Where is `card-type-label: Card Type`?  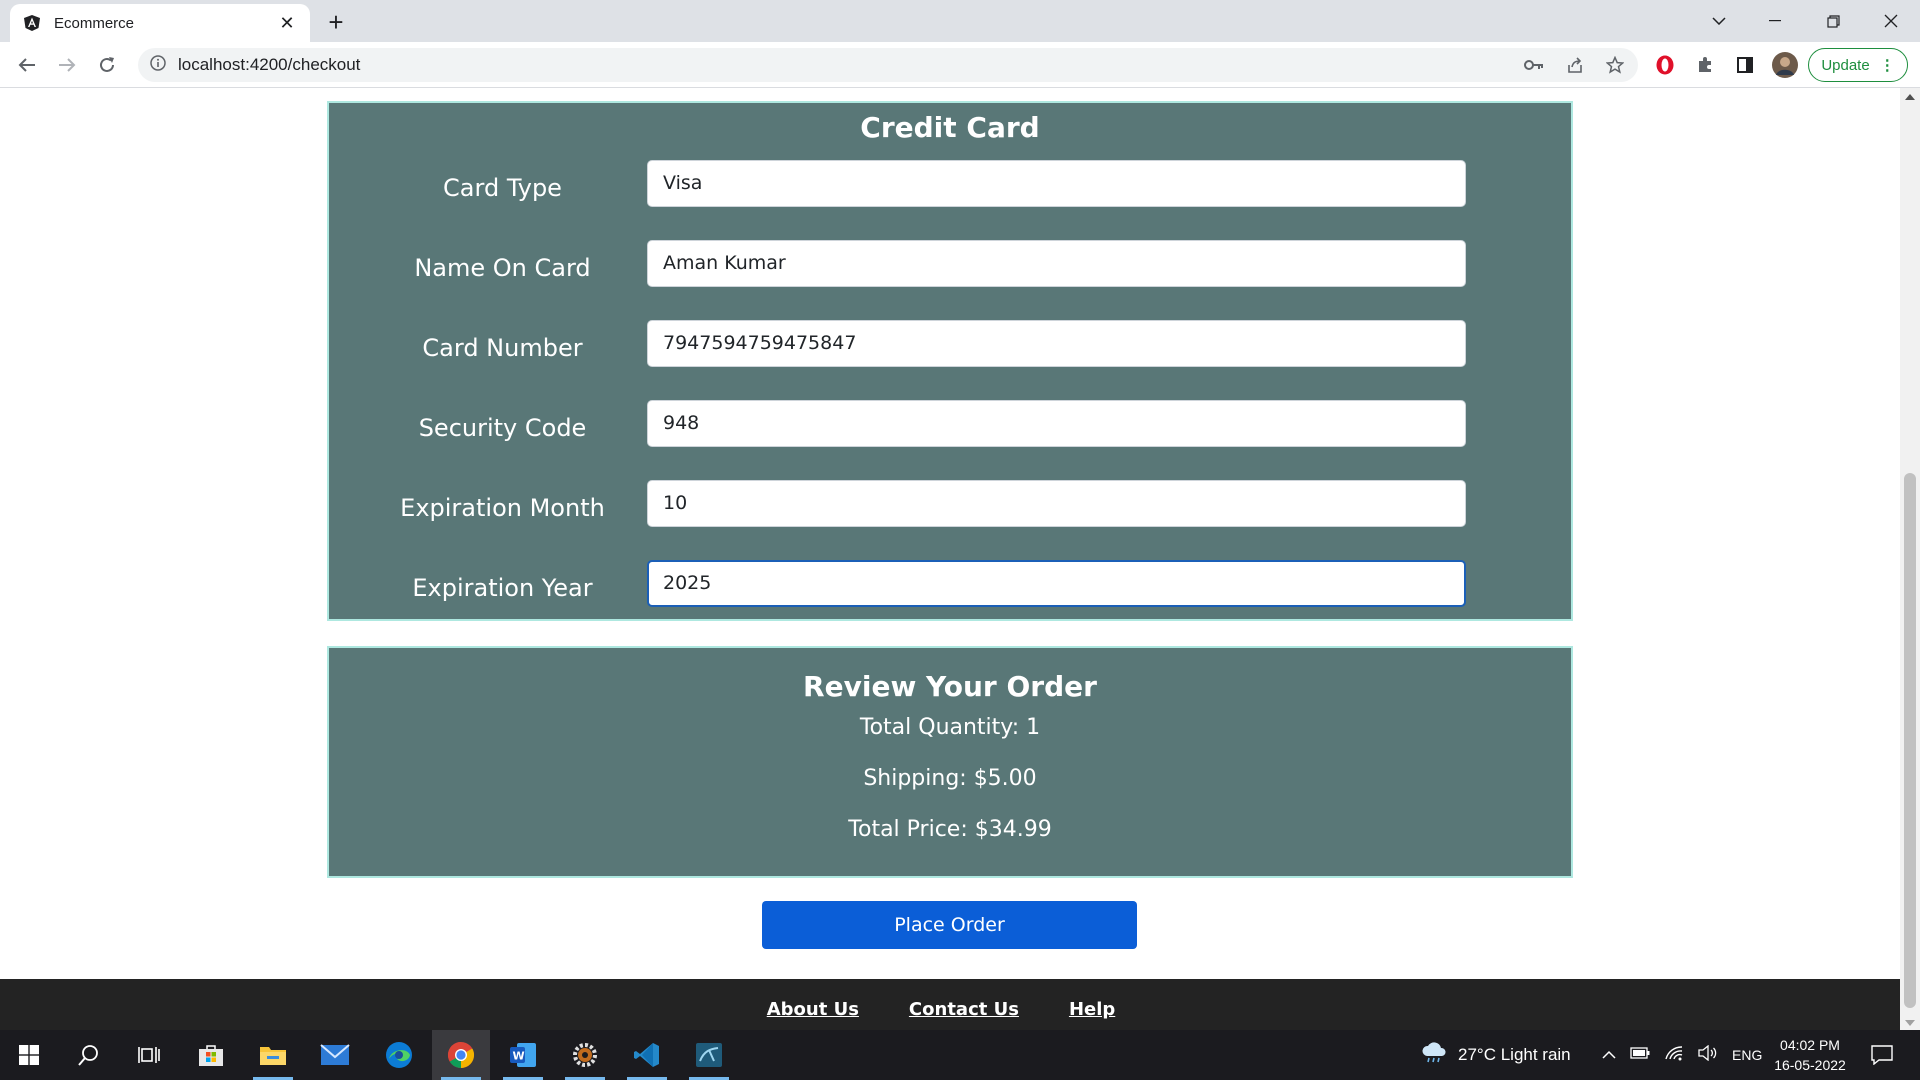
card-type-label: Card Type is located at coordinates (502, 188).